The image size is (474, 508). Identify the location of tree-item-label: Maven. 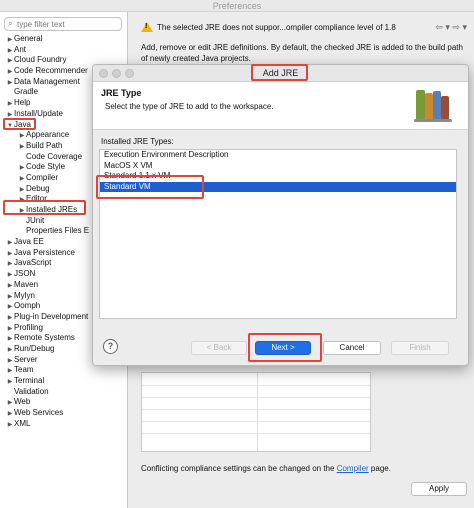
(26, 284).